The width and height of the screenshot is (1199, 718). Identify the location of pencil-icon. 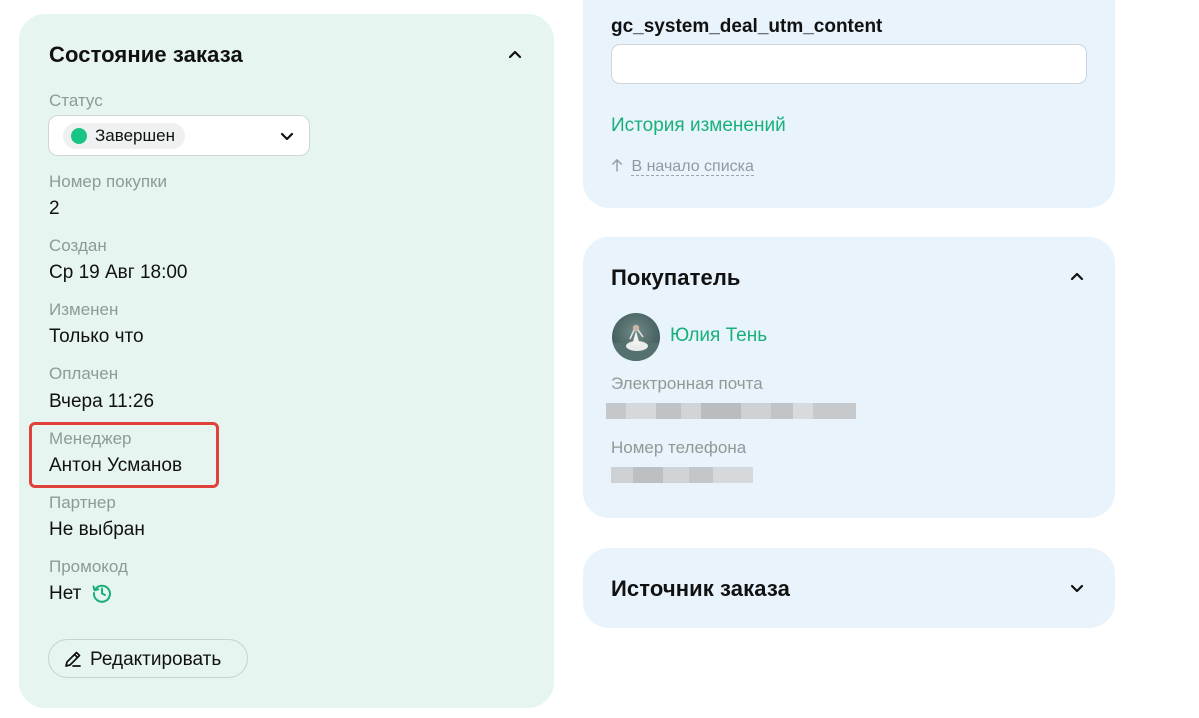
(73, 659).